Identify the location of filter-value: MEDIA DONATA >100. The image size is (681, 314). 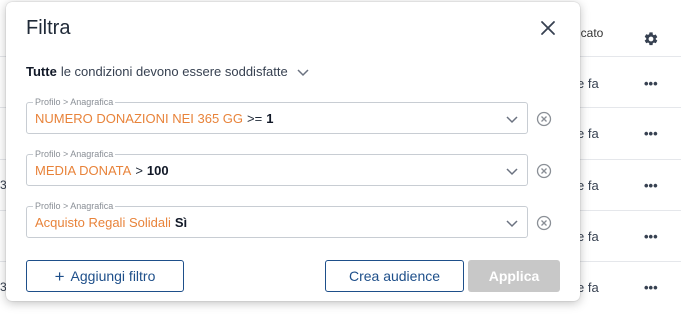
(102, 170).